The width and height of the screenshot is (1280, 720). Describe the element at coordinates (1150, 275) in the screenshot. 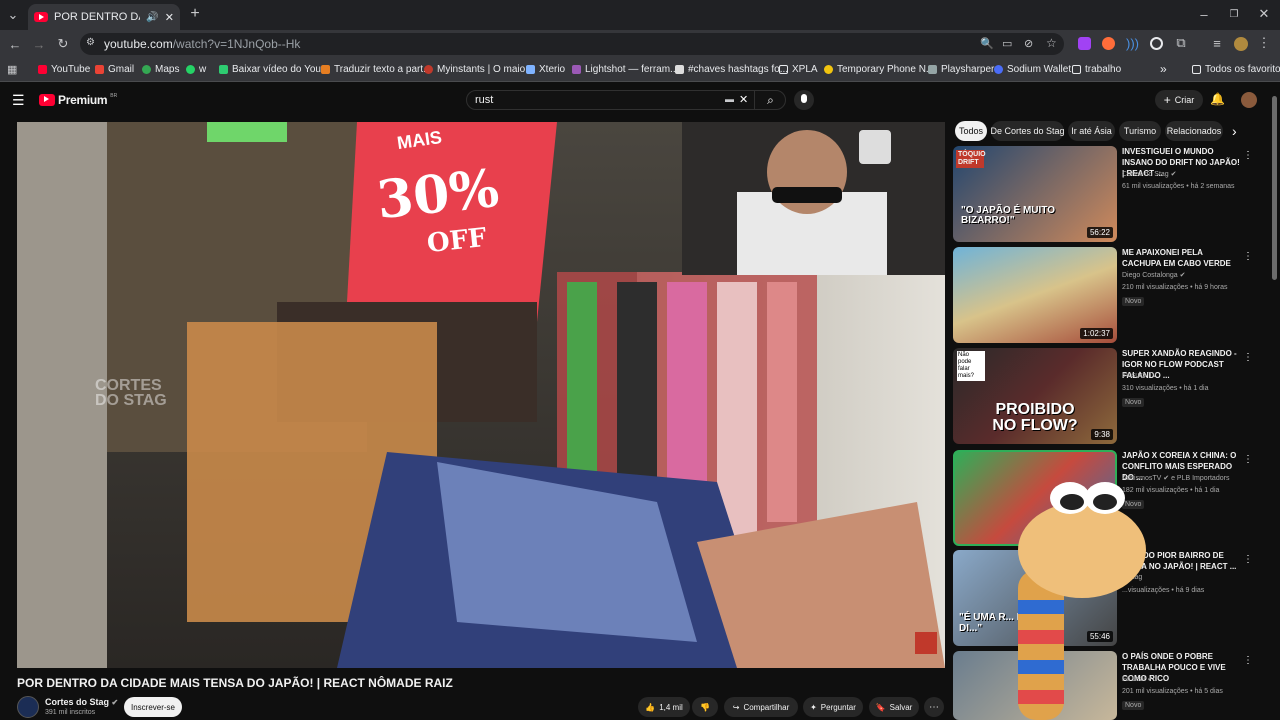

I see `channel-text: Diego Costalonga` at that location.